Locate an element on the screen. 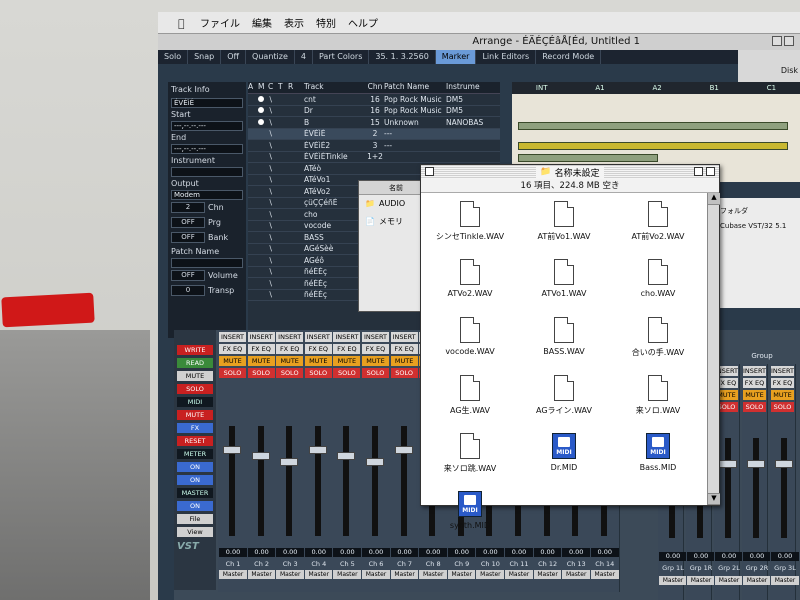 The image size is (800, 600). global-solo-button: SOLO is located at coordinates (195, 389).